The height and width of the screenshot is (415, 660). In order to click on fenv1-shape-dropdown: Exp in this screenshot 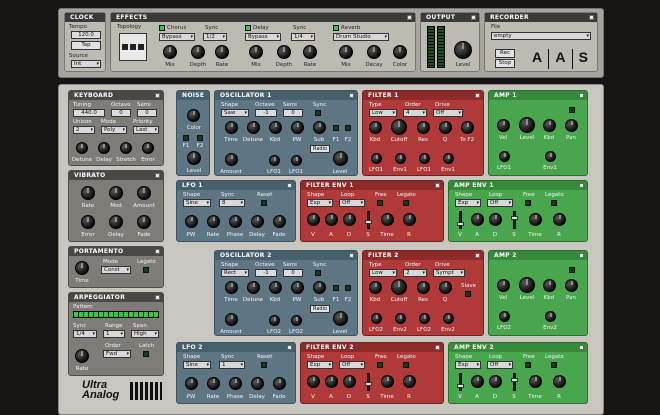, I will do `click(320, 203)`.